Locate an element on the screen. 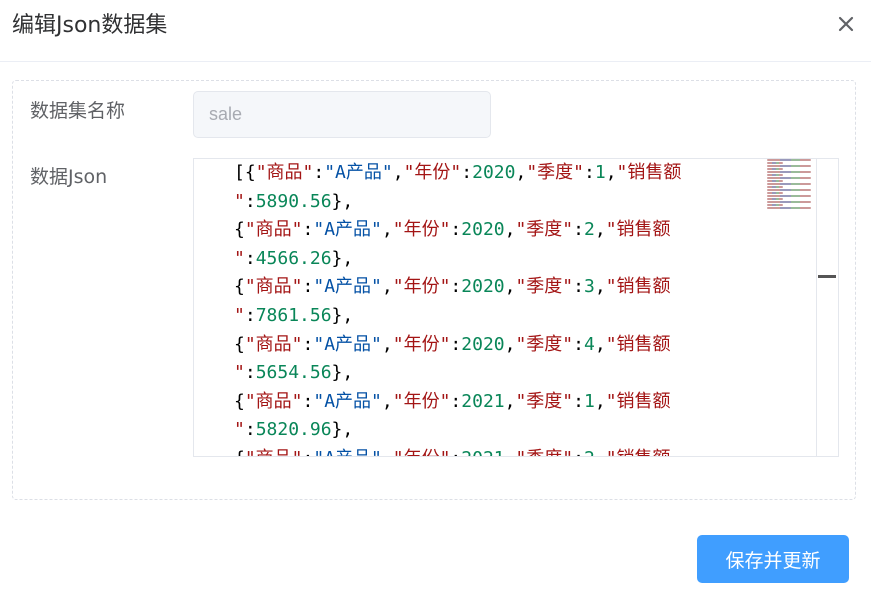 This screenshot has height=597, width=871. dialog-title: 编辑Json数据集 is located at coordinates (90, 25).